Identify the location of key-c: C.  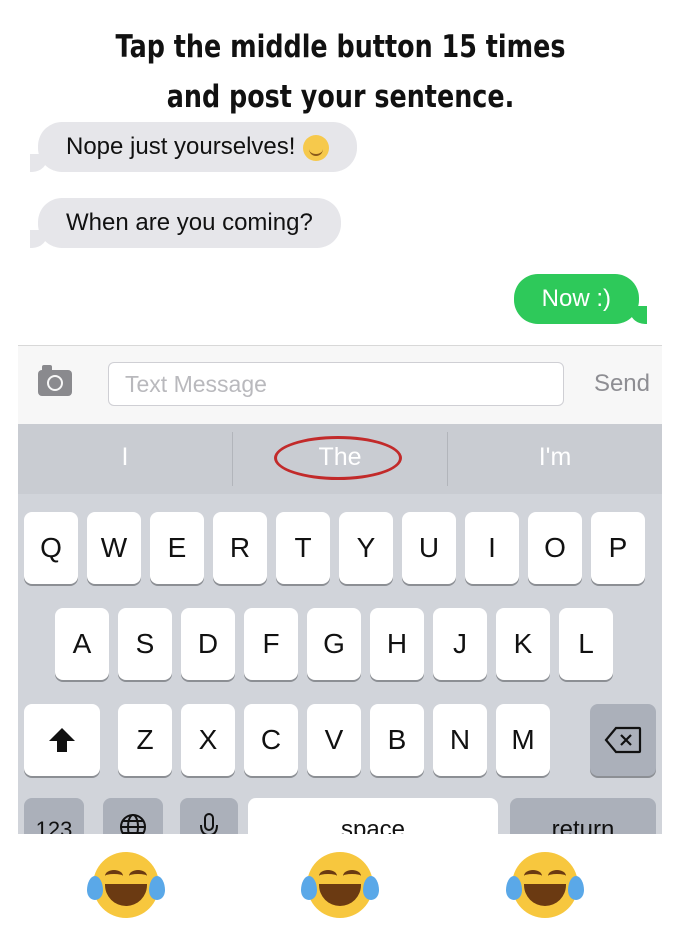
(271, 740).